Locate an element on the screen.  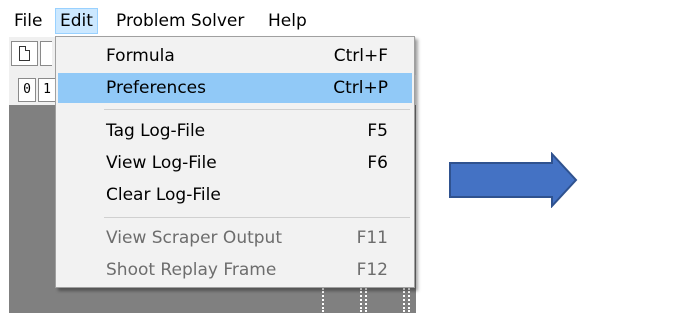
menu-item-label: Tag Log-File is located at coordinates (156, 131).